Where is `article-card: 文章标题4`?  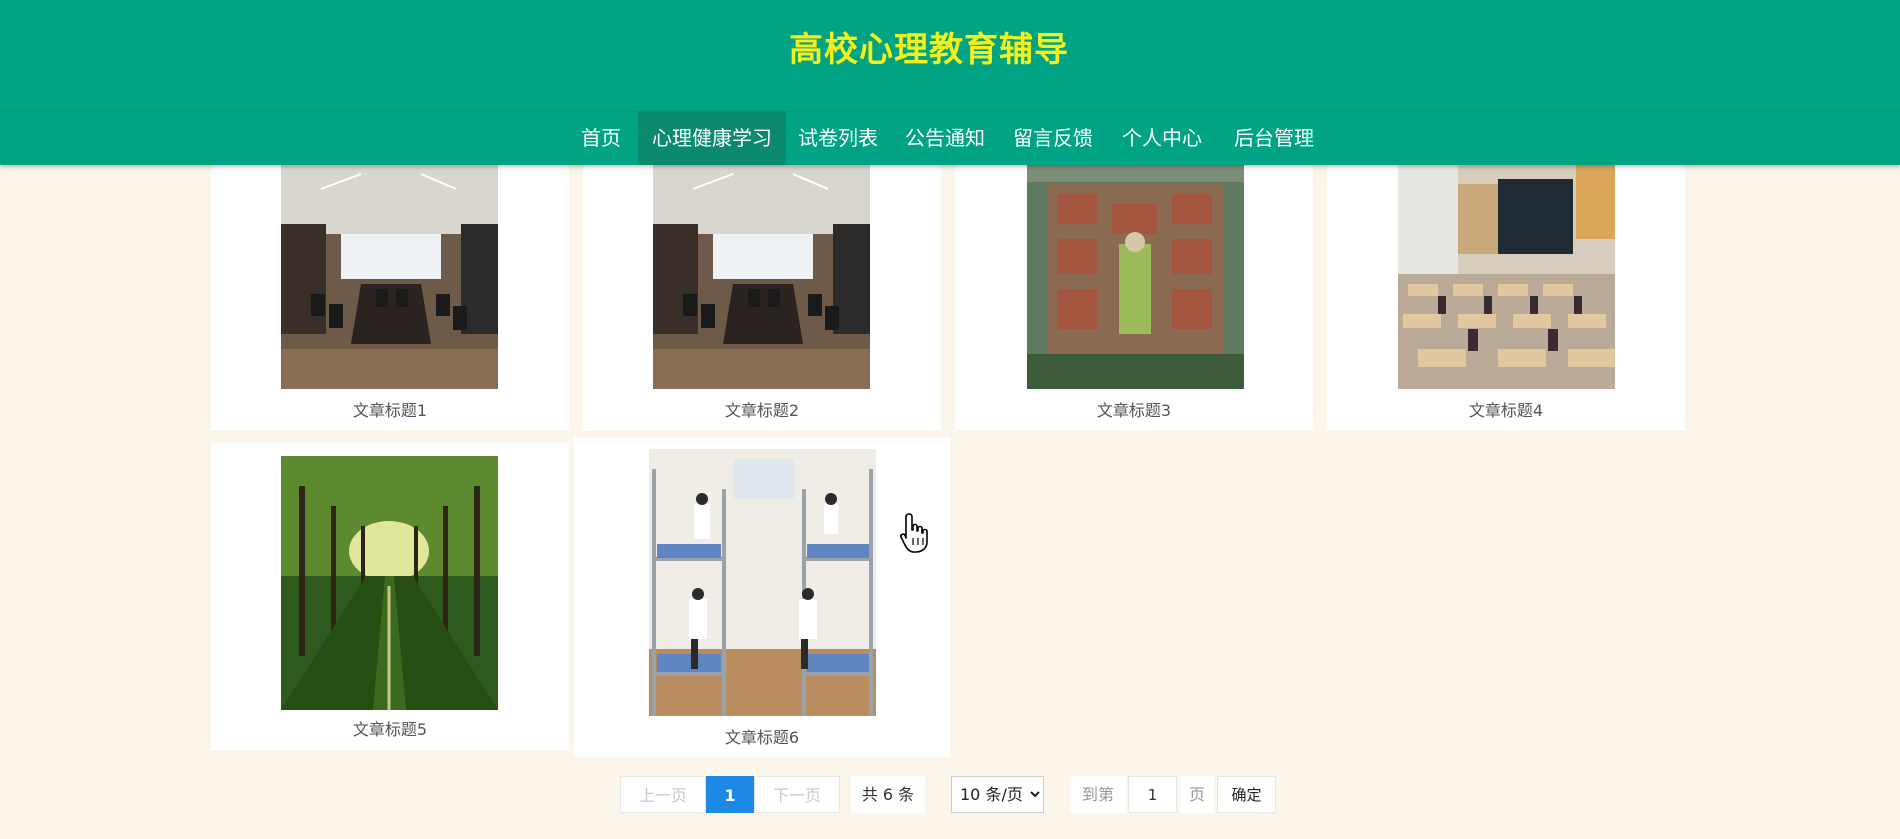 article-card: 文章标题4 is located at coordinates (1506, 290).